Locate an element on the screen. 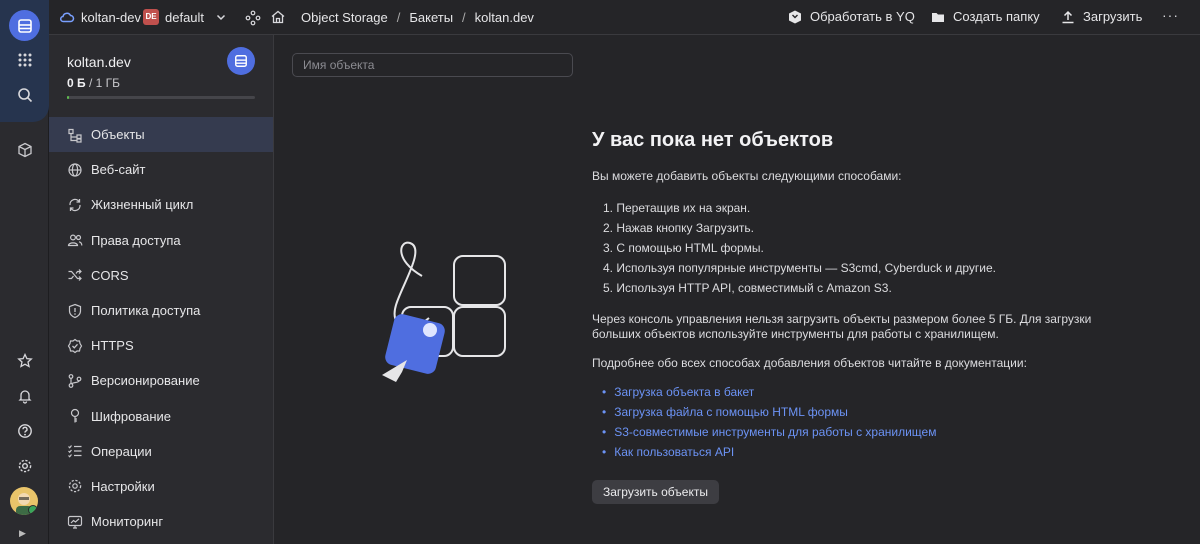  monitor-icon is located at coordinates (75, 522).